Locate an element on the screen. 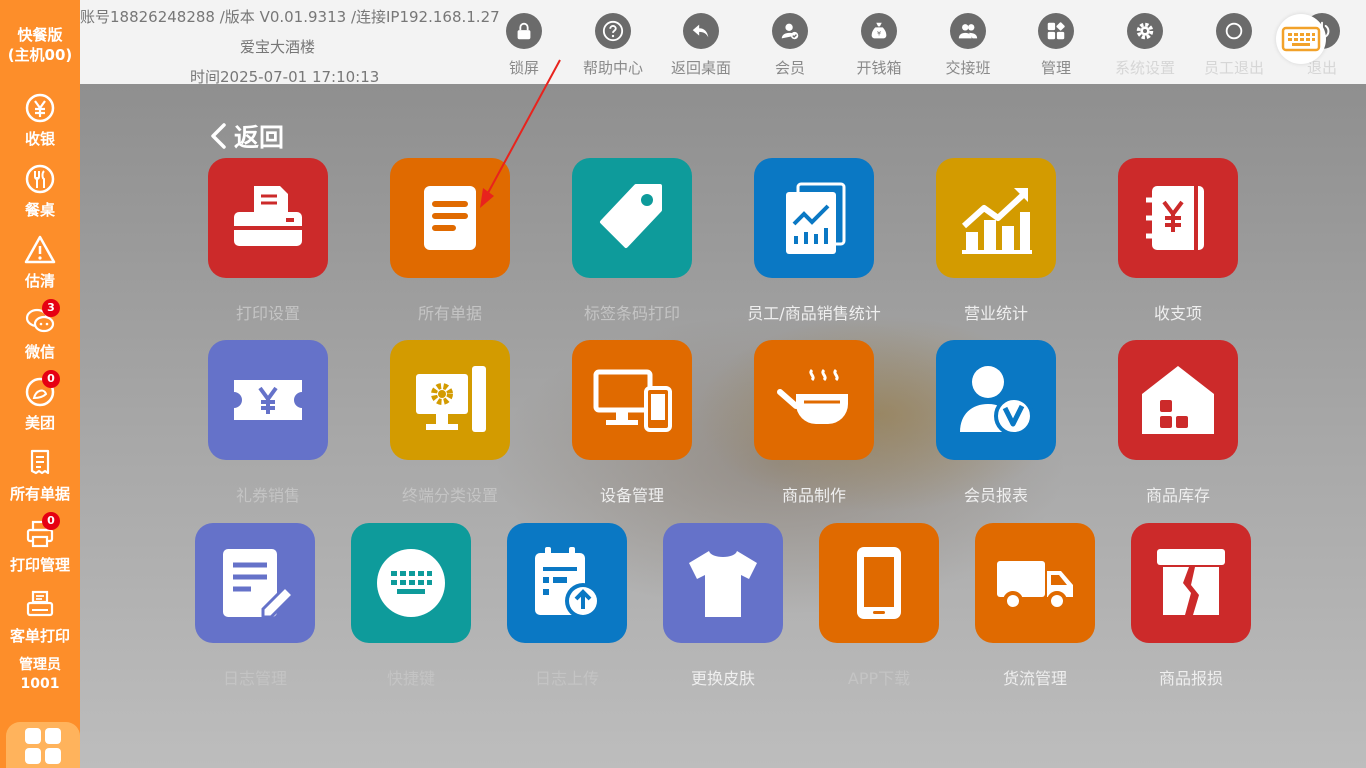 The height and width of the screenshot is (768, 1366). open-cash-drawer-button: ¥ 开钱箱 is located at coordinates (879, 45).